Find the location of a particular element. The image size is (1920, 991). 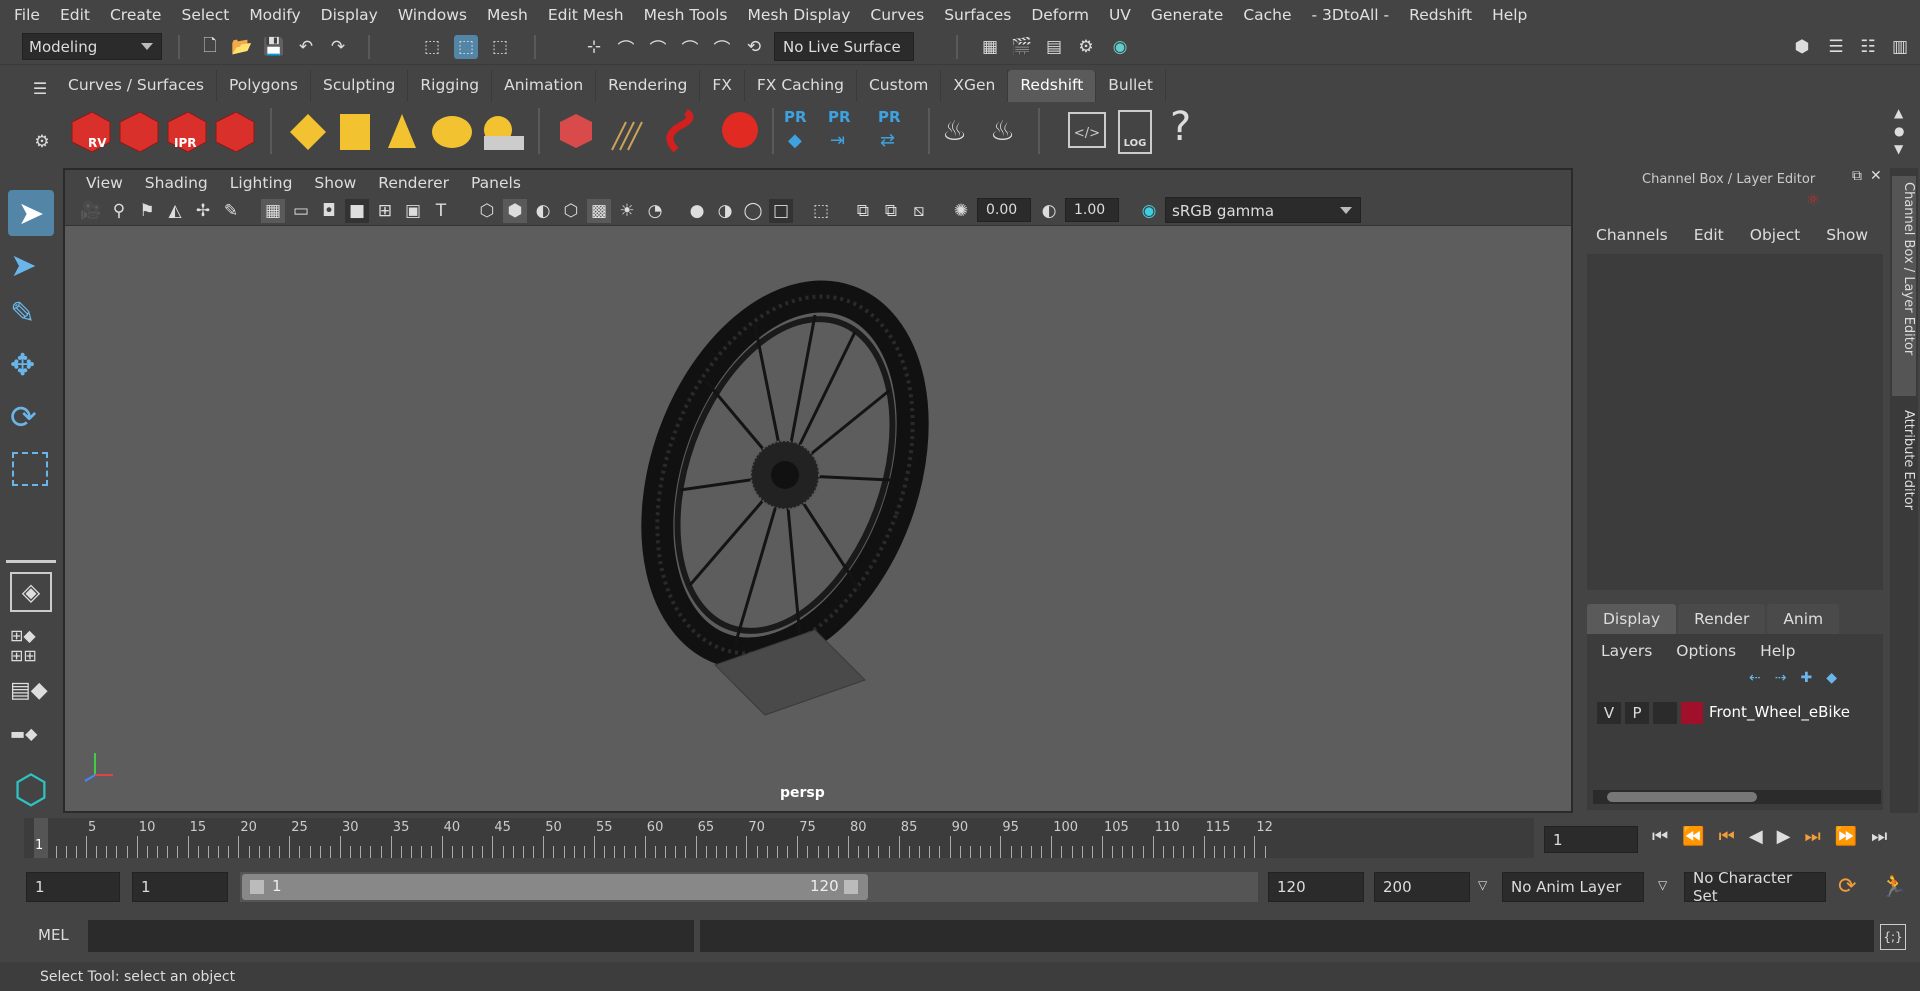

range-slider-handle: 1 120 is located at coordinates (555, 887).